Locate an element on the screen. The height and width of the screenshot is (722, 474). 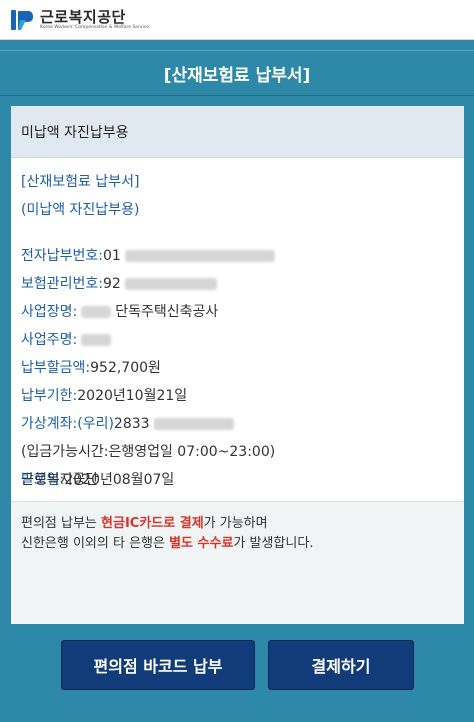
title-bar: [산재보험료 납부서] is located at coordinates (237, 73).